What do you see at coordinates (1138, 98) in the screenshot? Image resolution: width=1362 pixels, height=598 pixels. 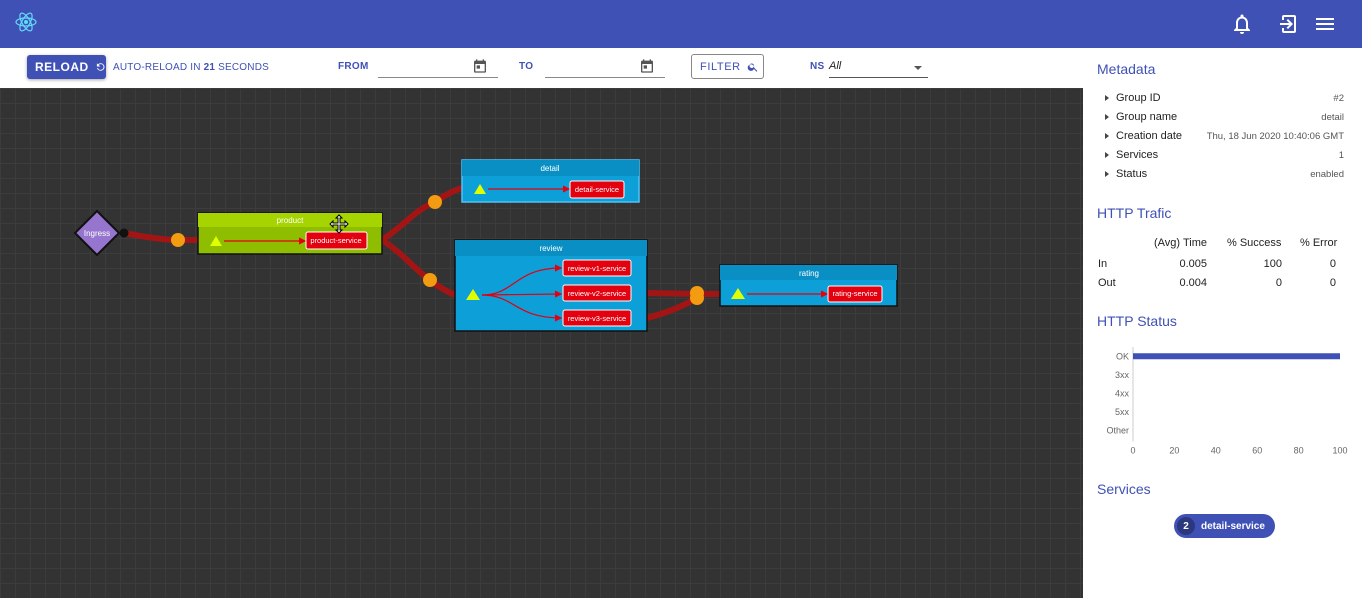 I see `metadata-key: Group ID` at bounding box center [1138, 98].